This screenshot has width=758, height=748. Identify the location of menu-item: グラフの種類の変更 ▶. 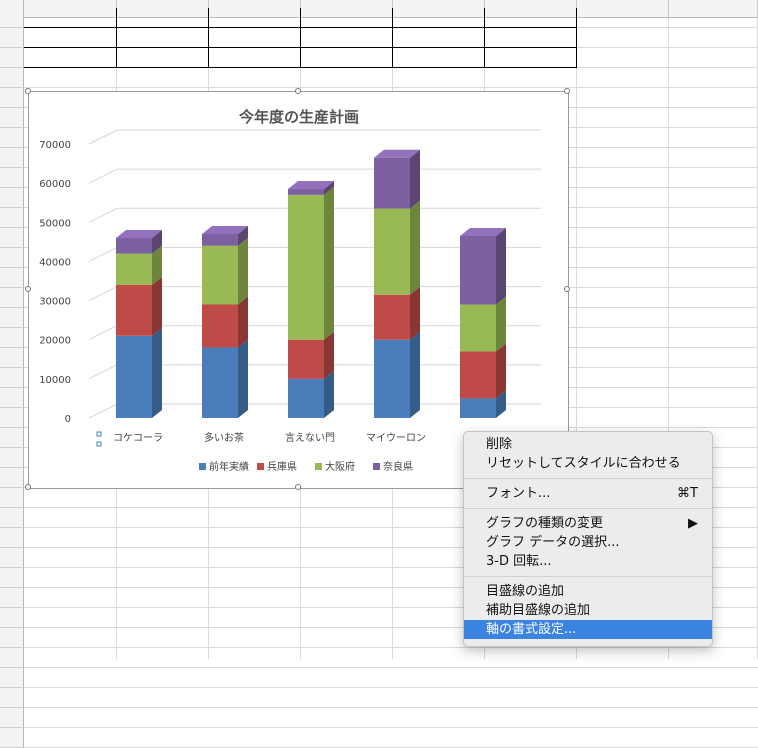
(588, 523).